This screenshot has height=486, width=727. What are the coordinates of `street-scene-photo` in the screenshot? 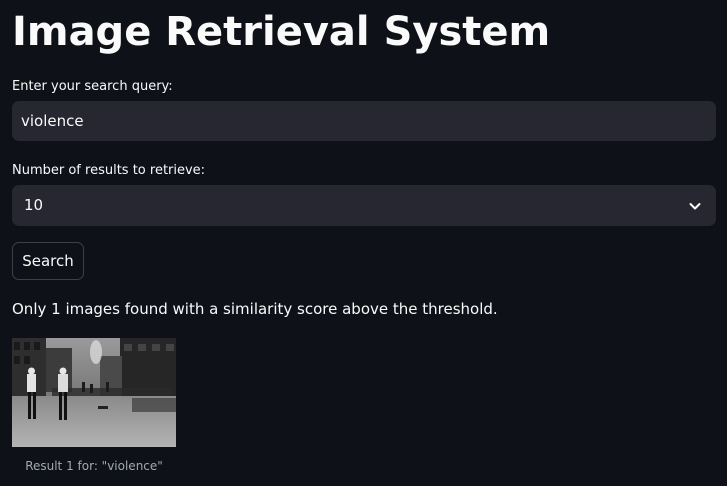 It's located at (94, 392).